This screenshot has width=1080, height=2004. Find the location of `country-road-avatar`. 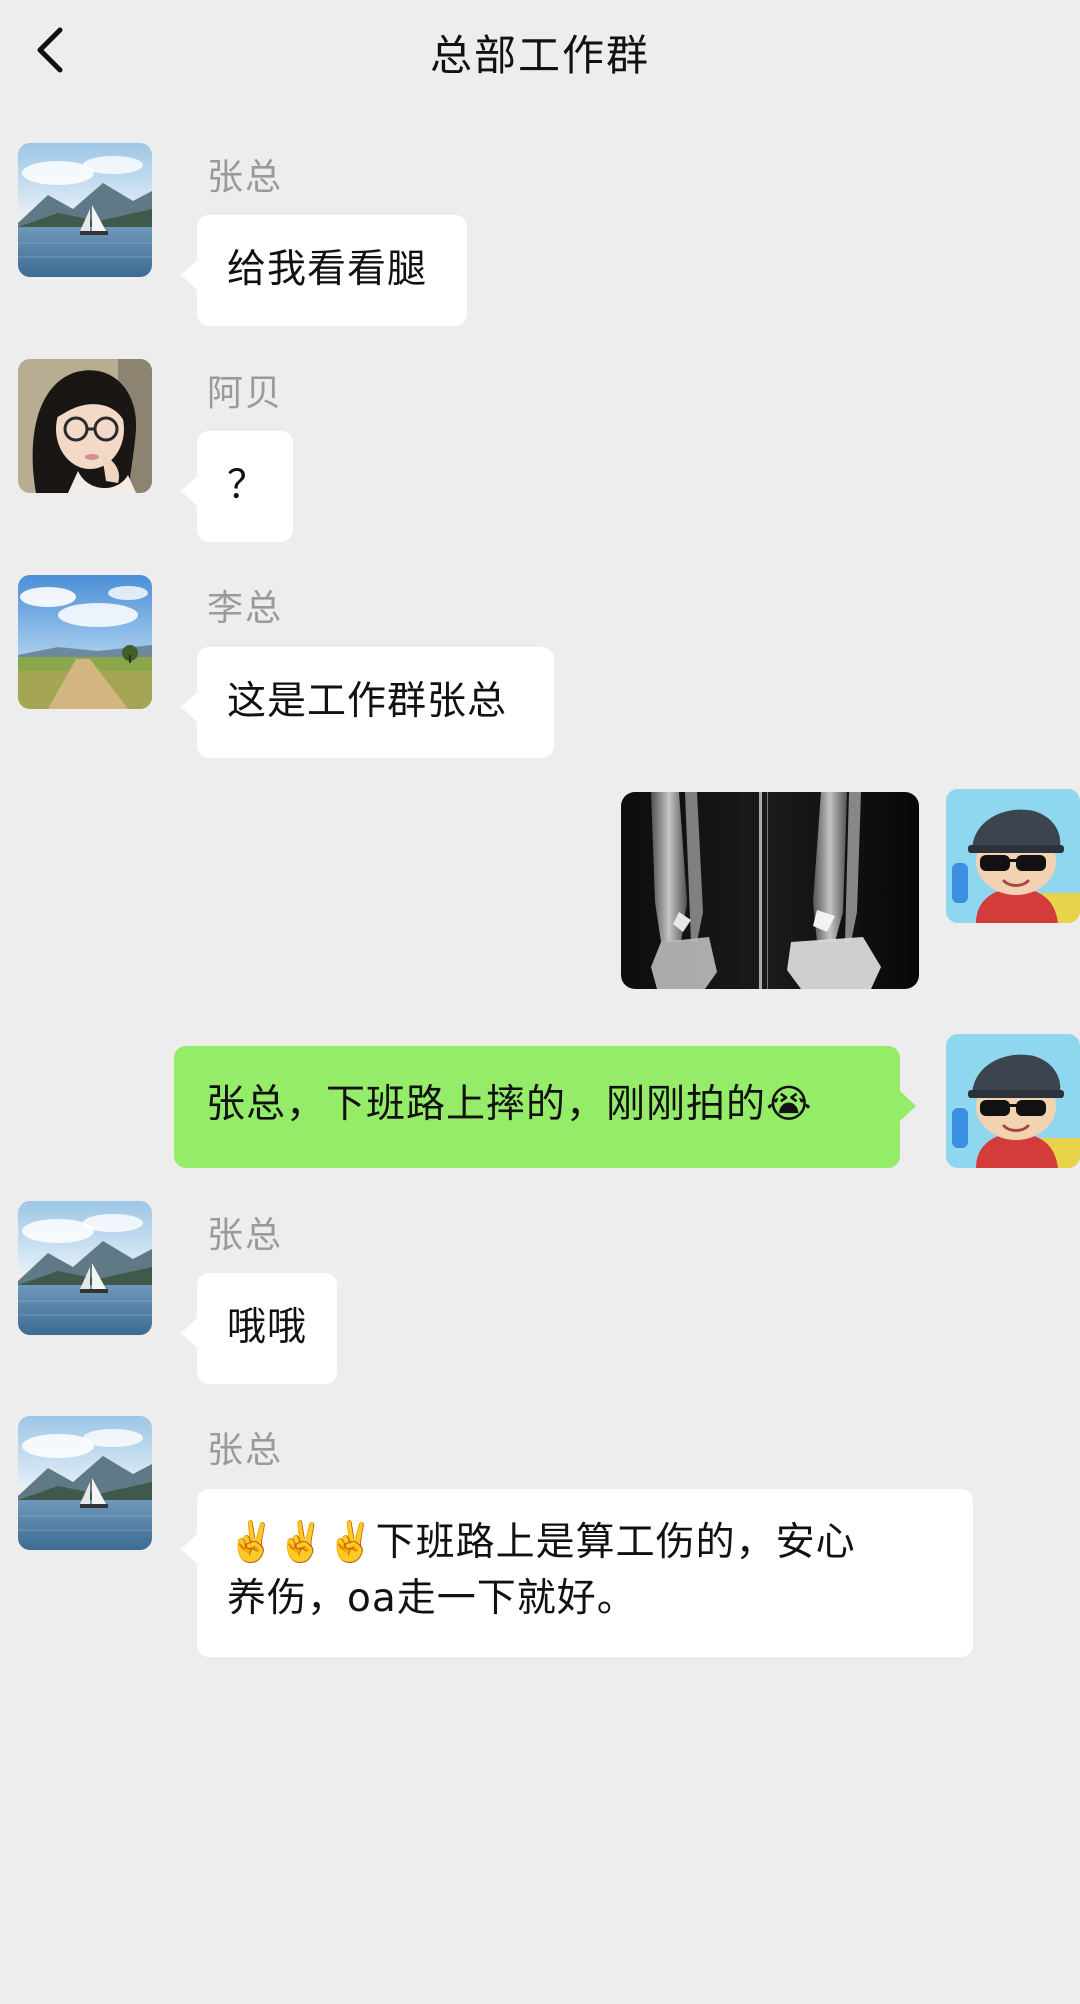

country-road-avatar is located at coordinates (85, 642).